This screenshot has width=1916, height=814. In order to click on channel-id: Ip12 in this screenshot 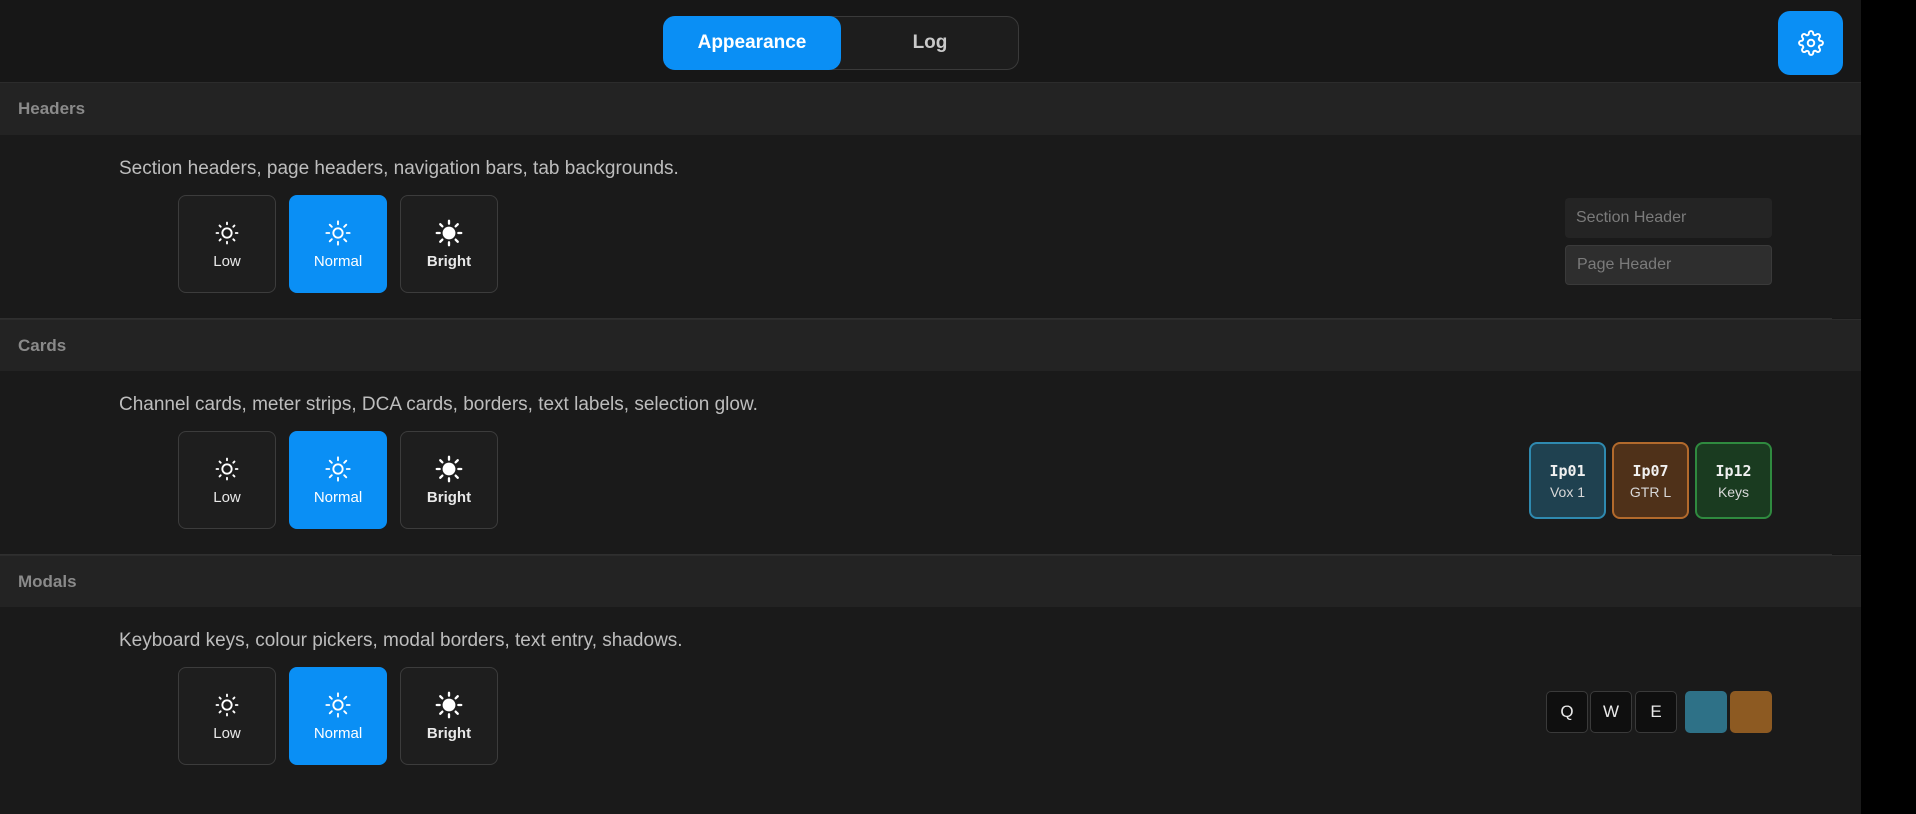, I will do `click(1733, 470)`.